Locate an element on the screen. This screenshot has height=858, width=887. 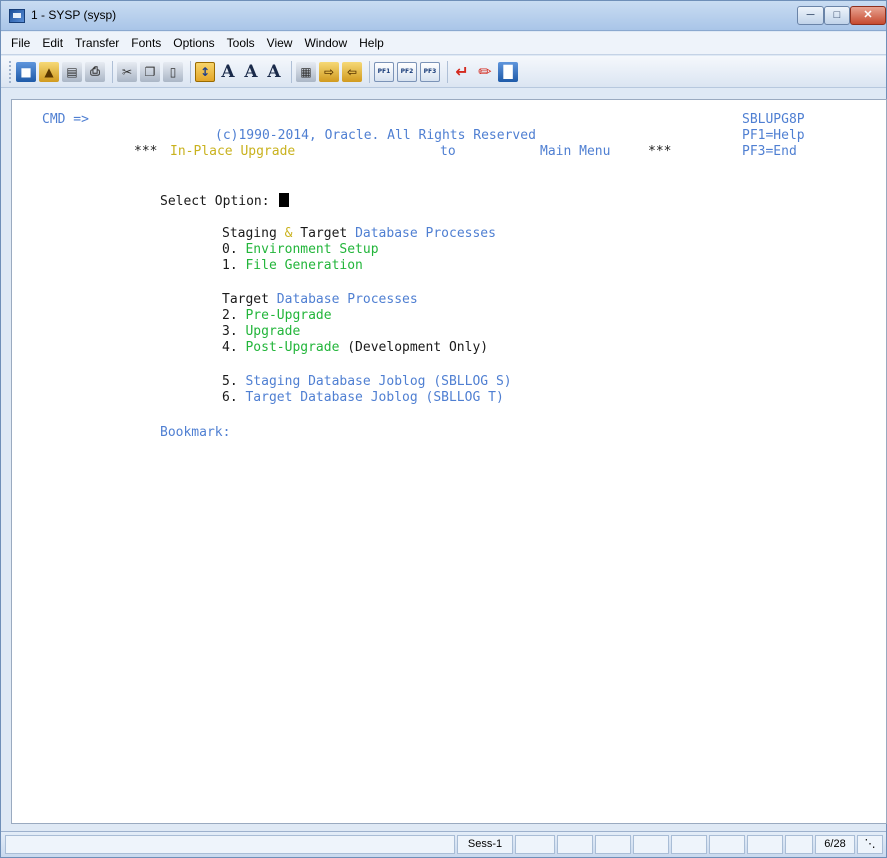
pf1-key-icon: PF1 is located at coordinates (384, 71).